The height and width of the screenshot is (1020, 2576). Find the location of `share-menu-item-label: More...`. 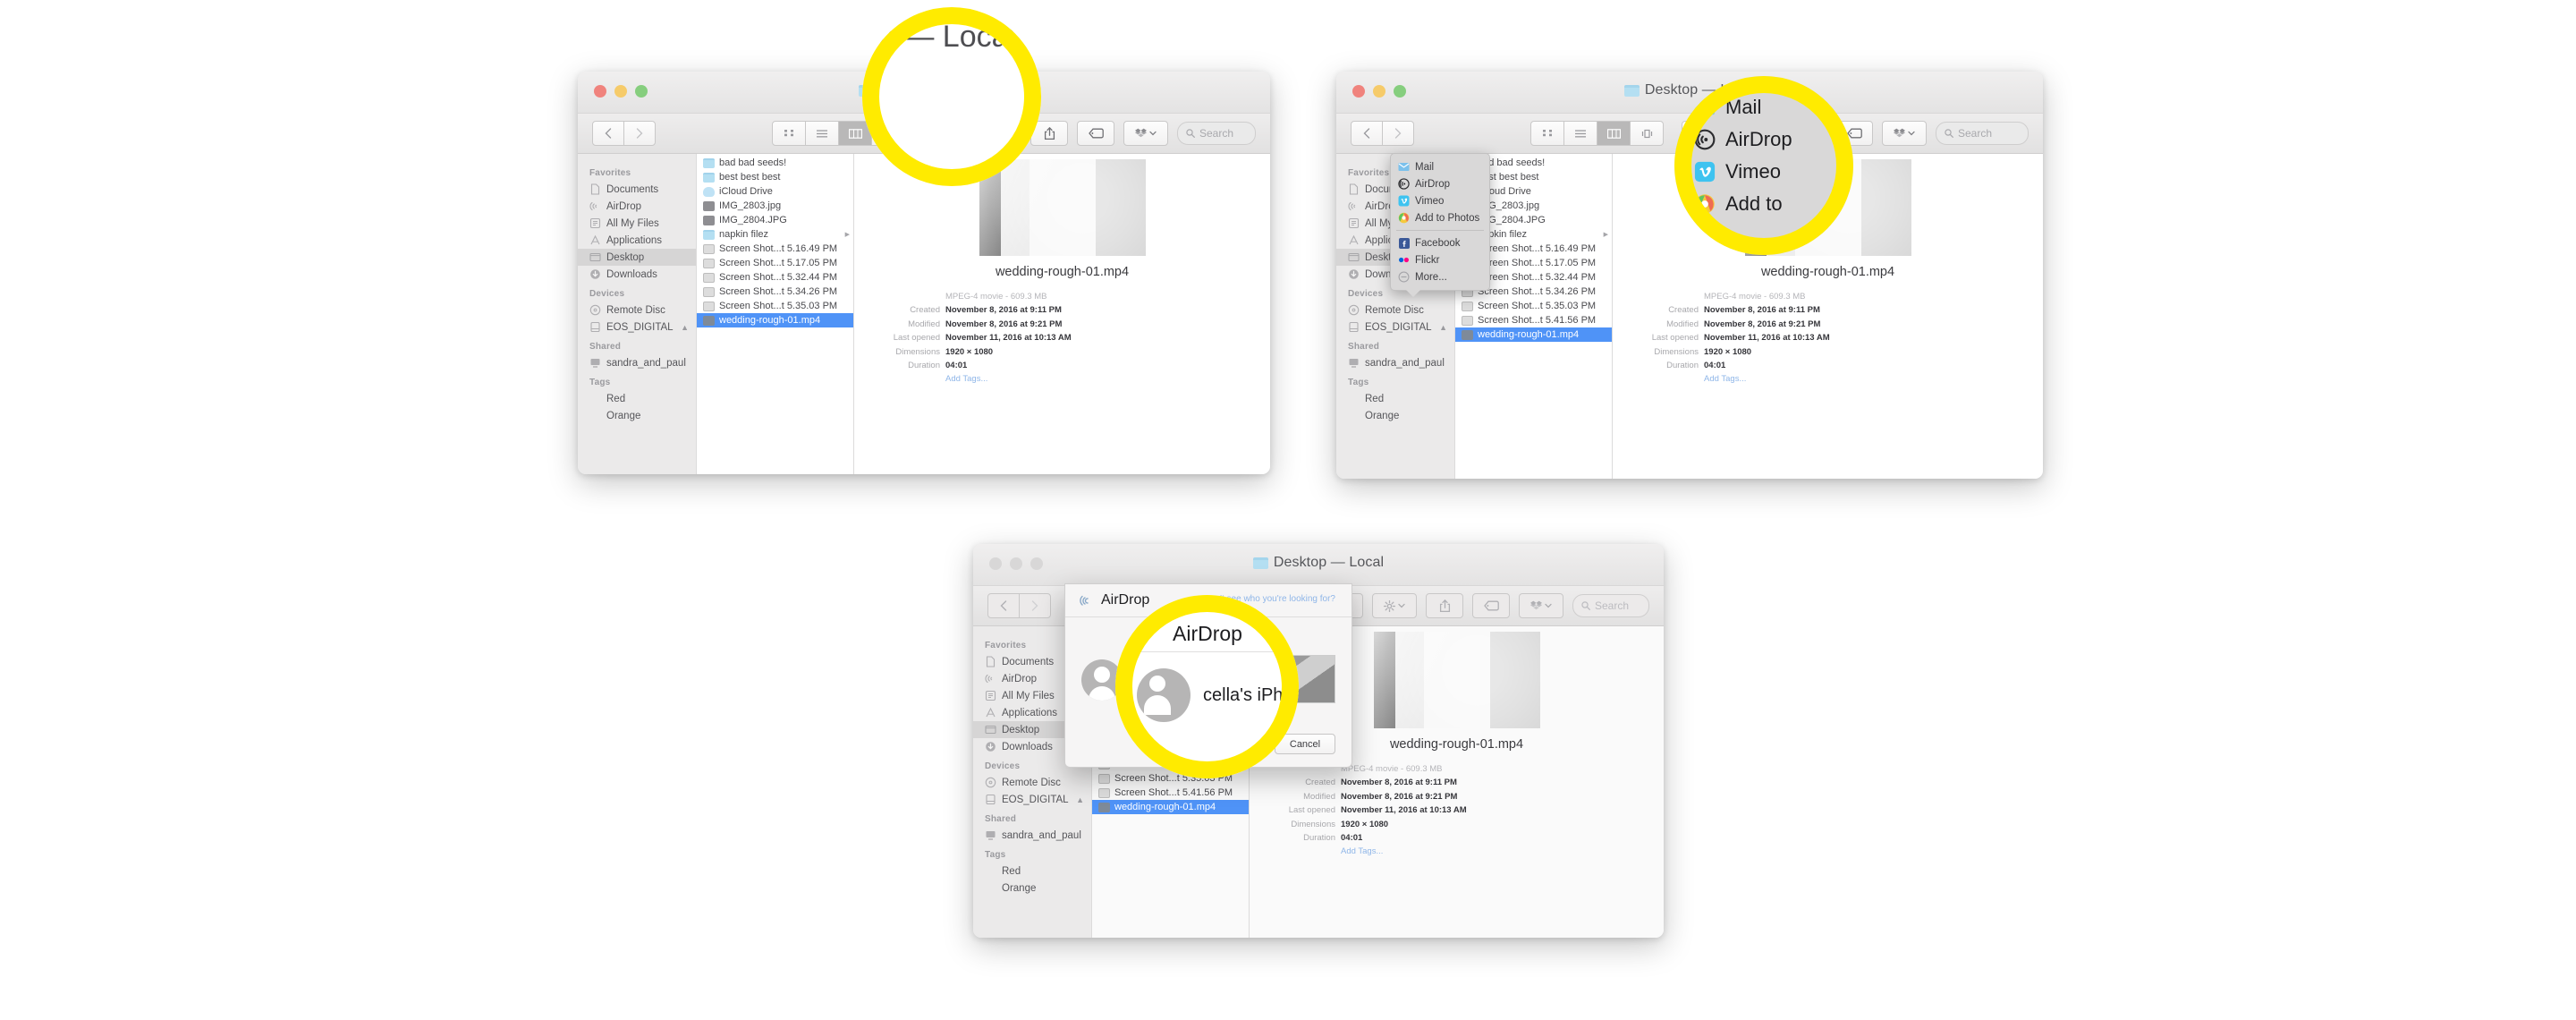

share-menu-item-label: More... is located at coordinates (1431, 277).